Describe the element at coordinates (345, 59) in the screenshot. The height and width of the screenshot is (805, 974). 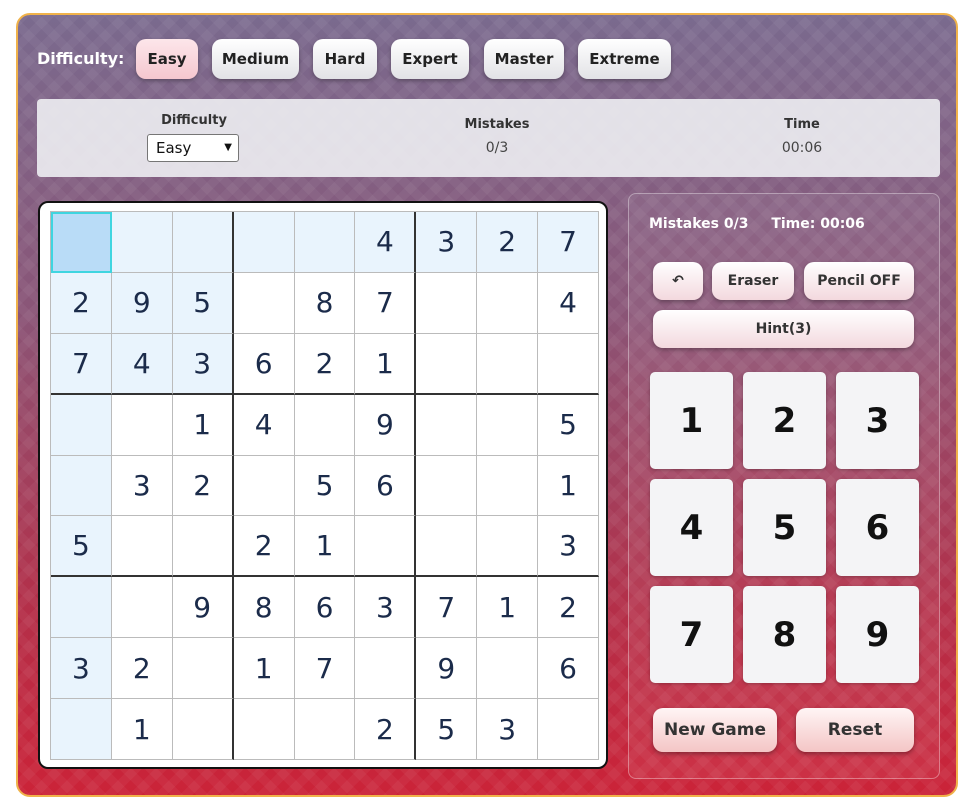
I see `difficulty-hard-button: Hard` at that location.